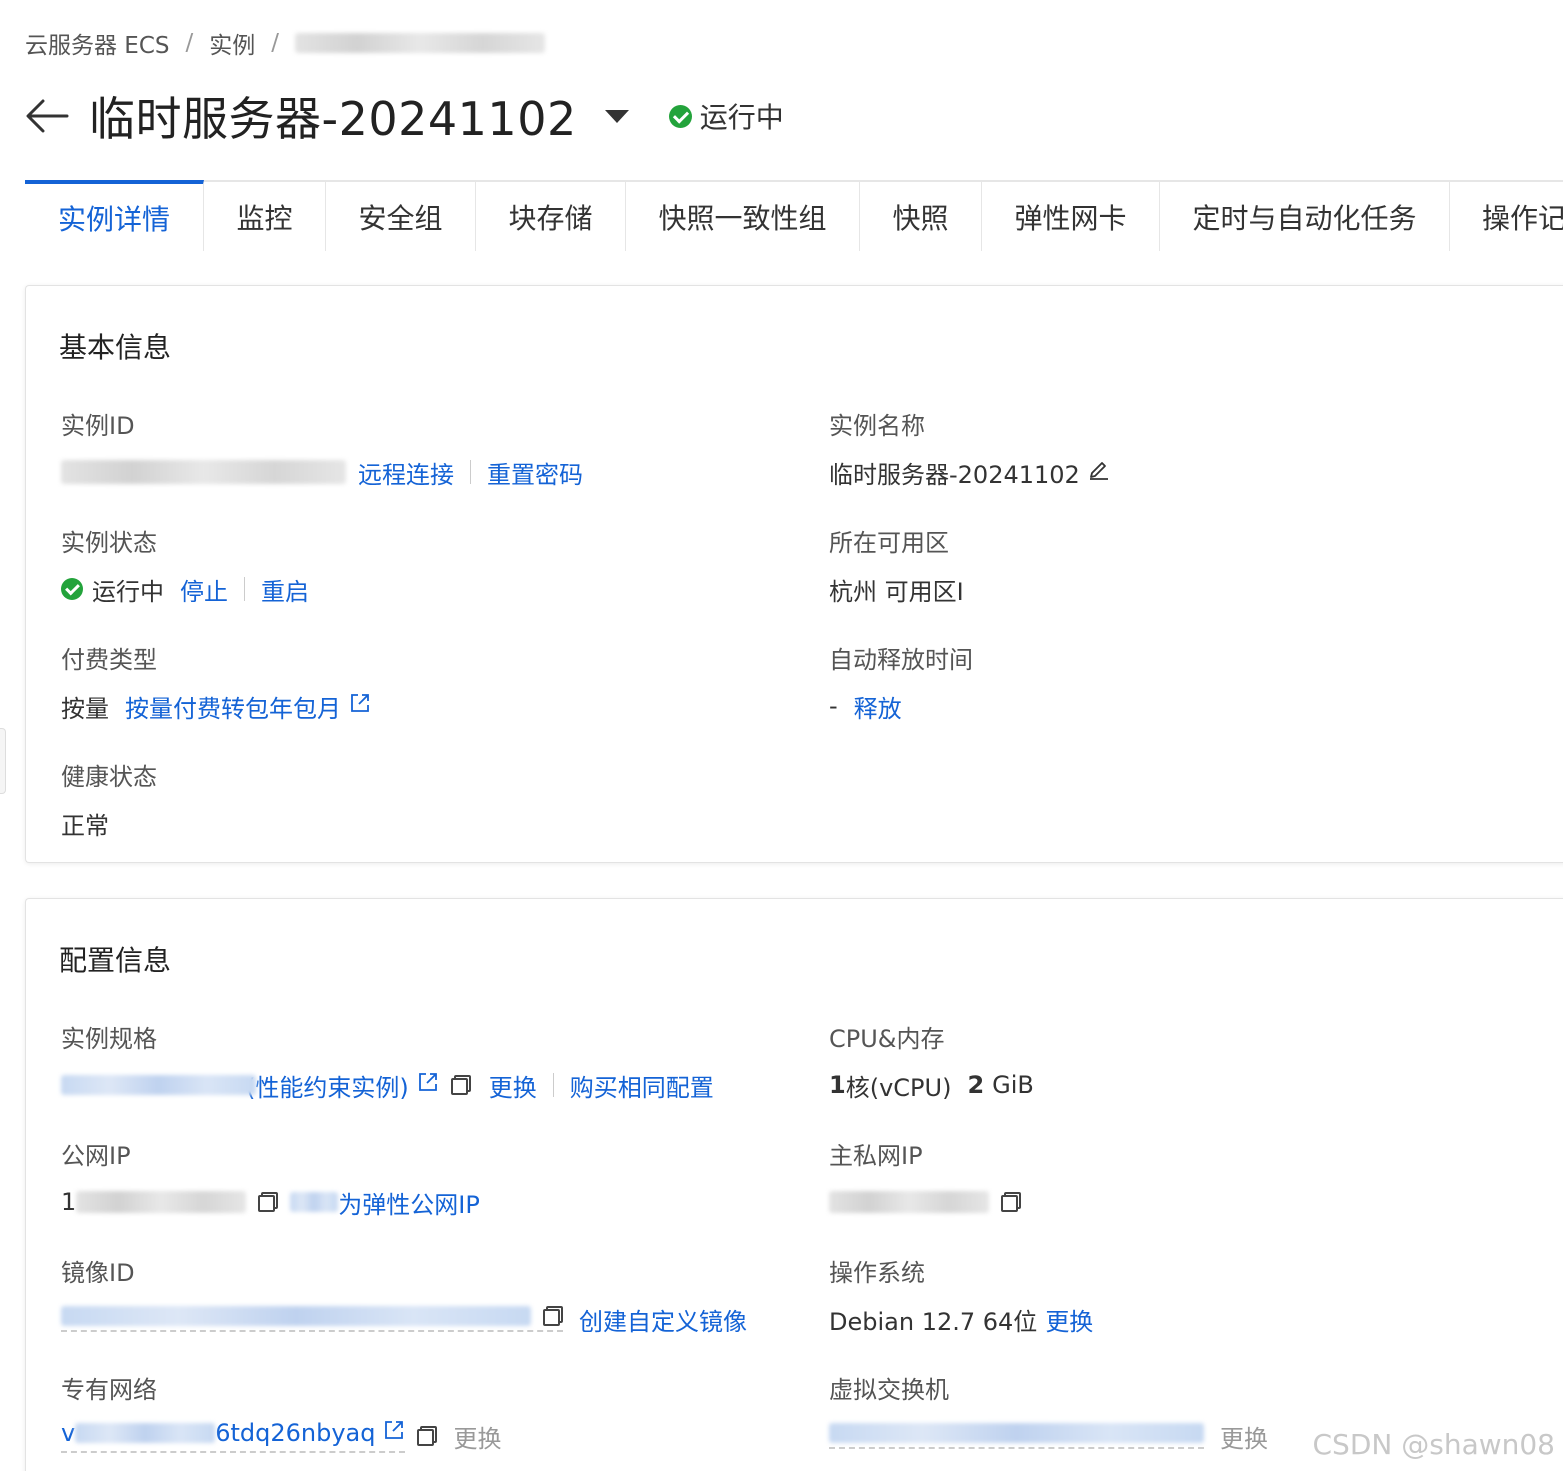 This screenshot has height=1471, width=1563. I want to click on page-header: 临时服务器-20241102 运行中, so click(404, 116).